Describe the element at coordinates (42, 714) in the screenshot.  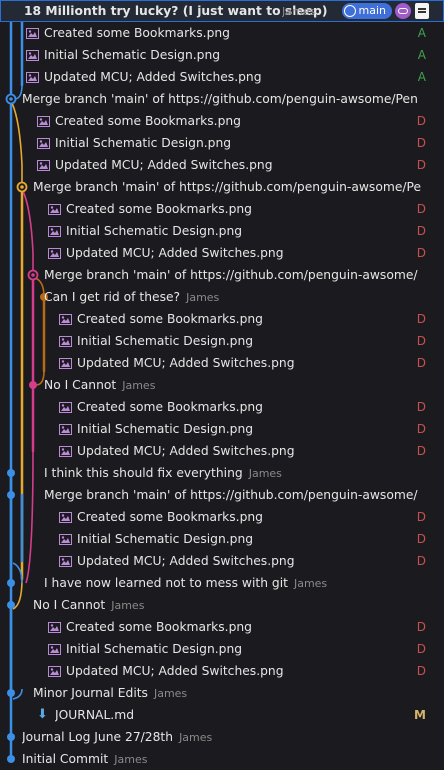
I see `markdown-file-icon: ⬇` at that location.